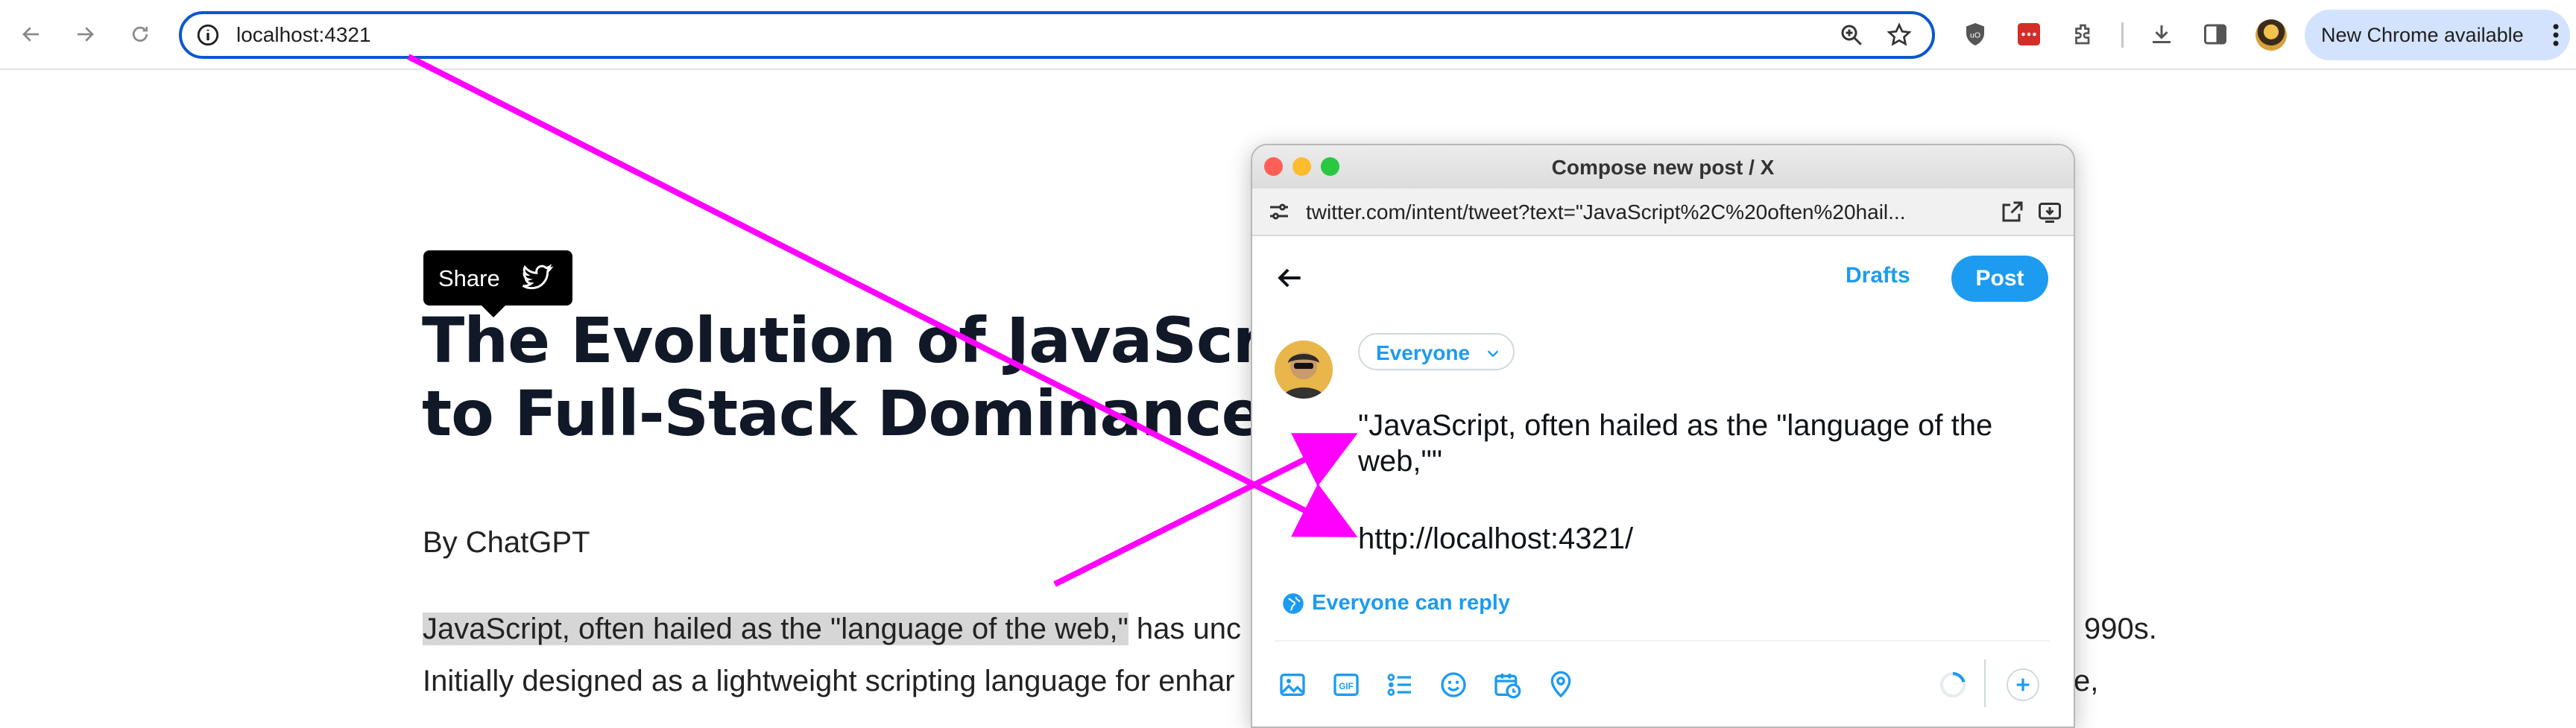 The image size is (2576, 728). What do you see at coordinates (2161, 34) in the screenshot?
I see `download-icon` at bounding box center [2161, 34].